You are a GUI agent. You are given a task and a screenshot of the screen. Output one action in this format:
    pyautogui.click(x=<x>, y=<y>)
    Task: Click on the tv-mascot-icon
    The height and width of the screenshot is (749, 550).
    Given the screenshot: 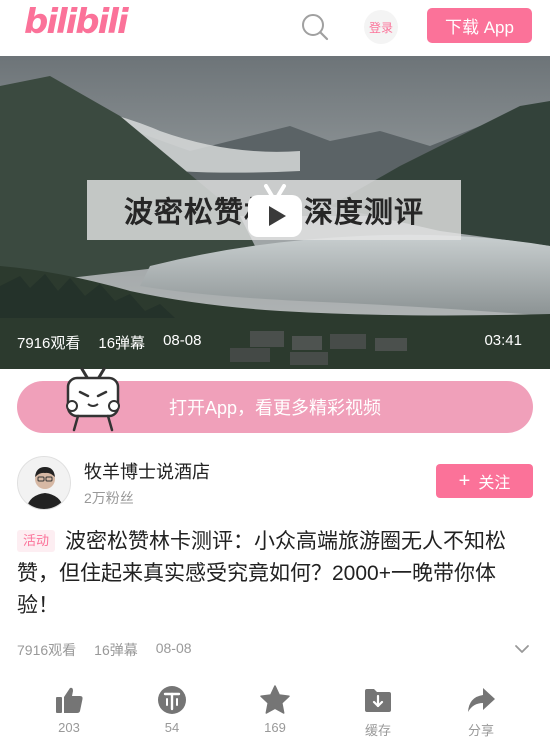 What is the action you would take?
    pyautogui.click(x=93, y=401)
    